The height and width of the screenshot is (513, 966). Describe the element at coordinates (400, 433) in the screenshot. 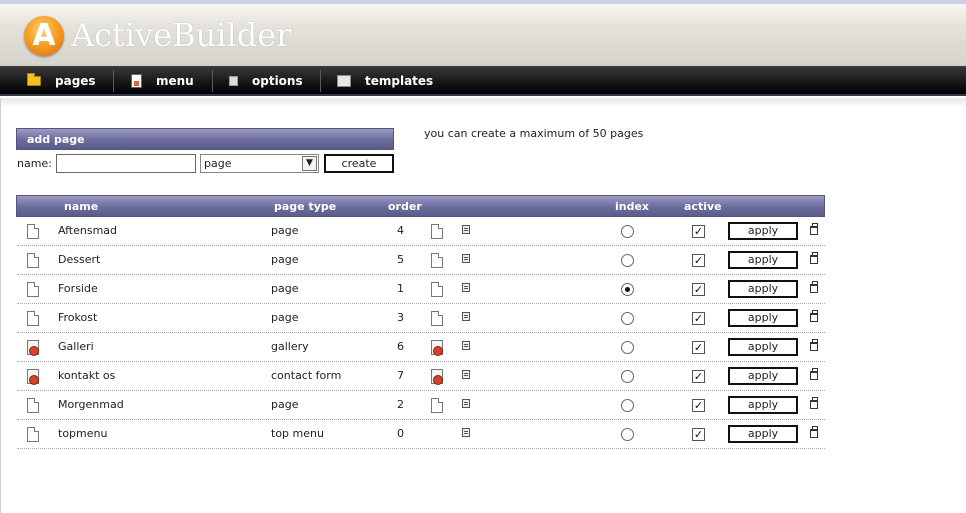

I see `page-order: 0` at that location.